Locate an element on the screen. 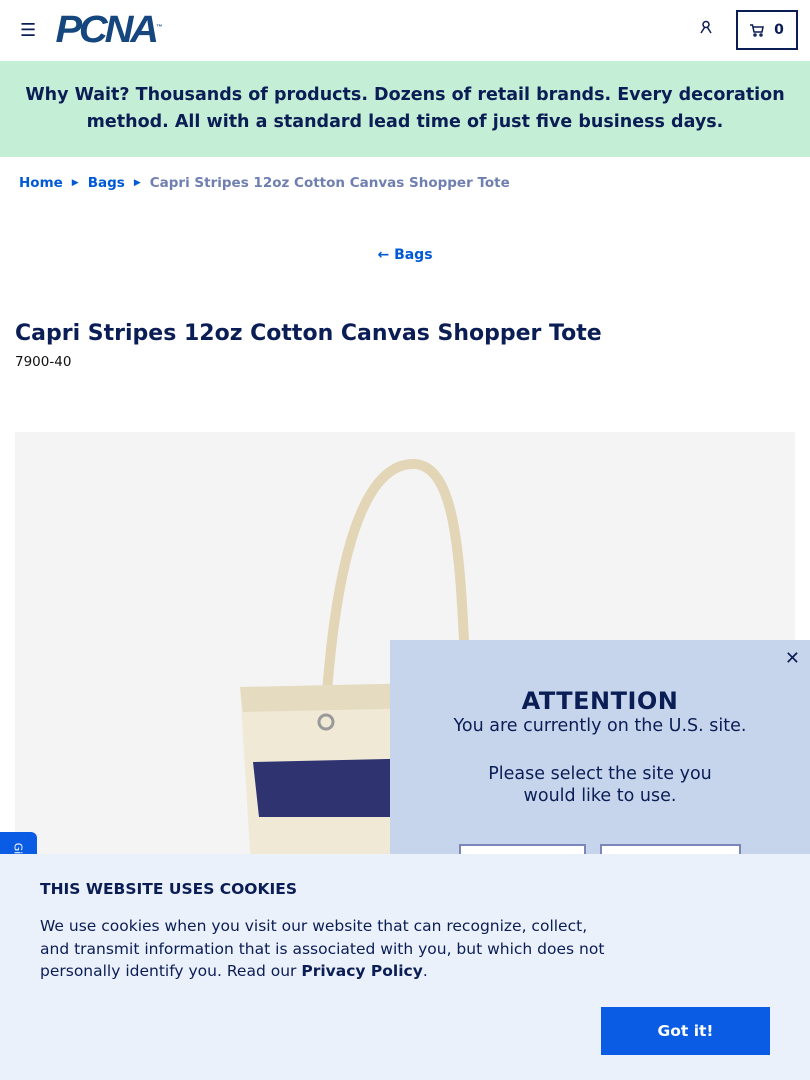 The image size is (810, 1080). logo-text: PCNA is located at coordinates (107, 30).